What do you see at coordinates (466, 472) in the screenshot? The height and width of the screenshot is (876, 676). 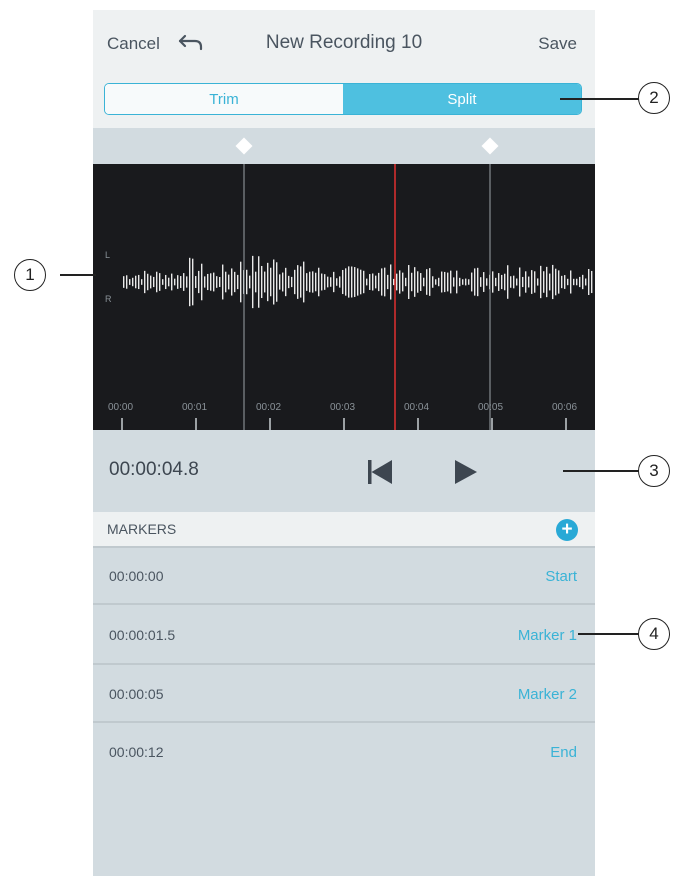 I see `play-icon` at bounding box center [466, 472].